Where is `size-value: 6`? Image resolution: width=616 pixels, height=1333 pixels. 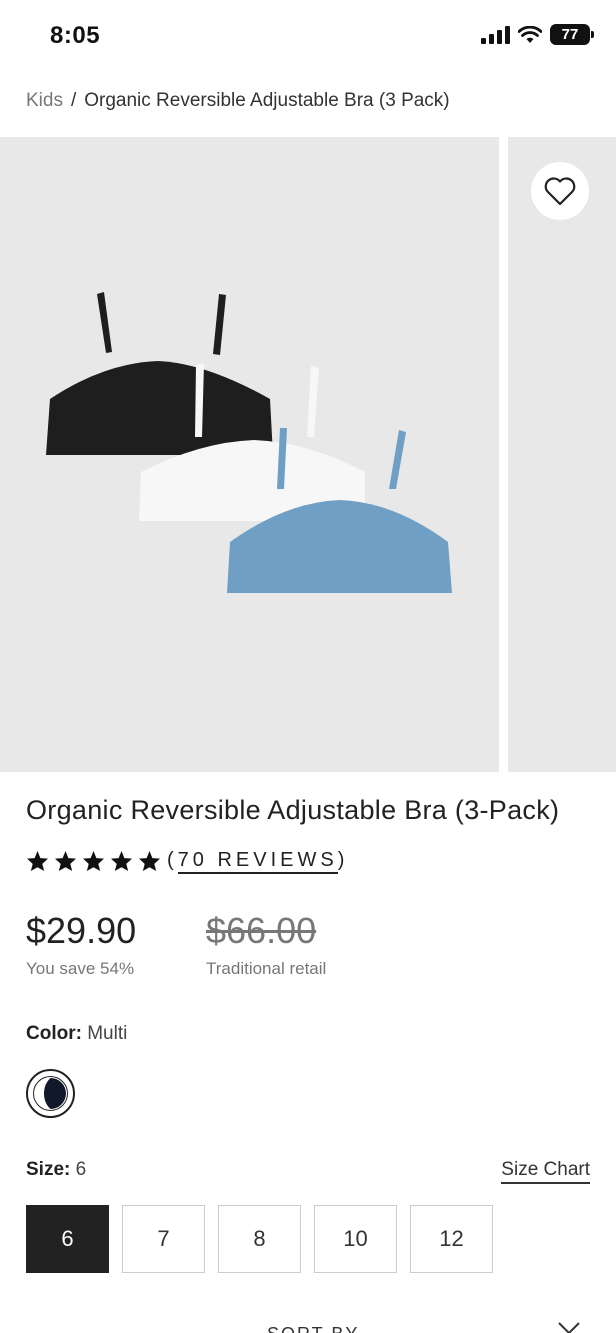 size-value: 6 is located at coordinates (81, 1169).